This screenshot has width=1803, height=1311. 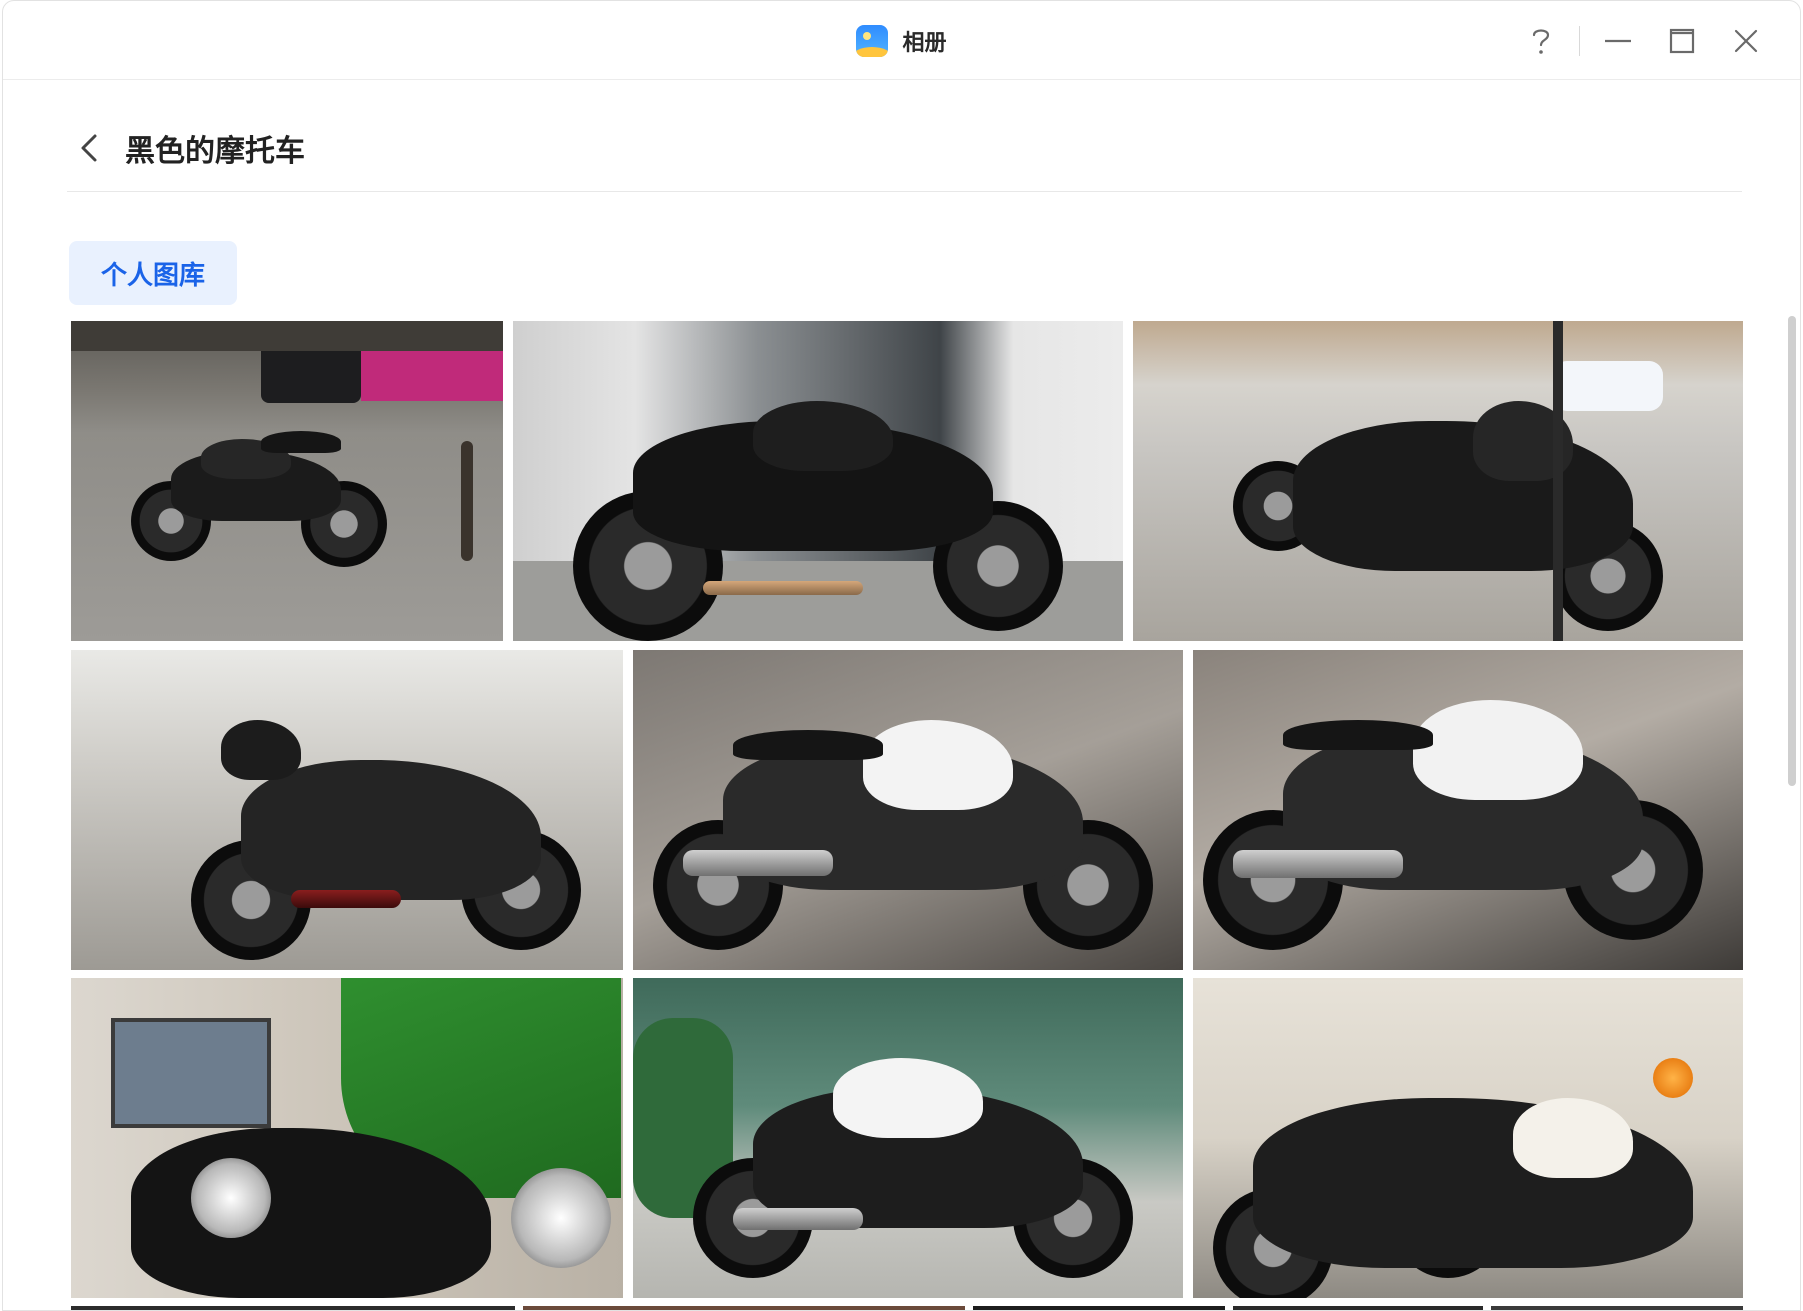 I want to click on controls-divider, so click(x=1579, y=40).